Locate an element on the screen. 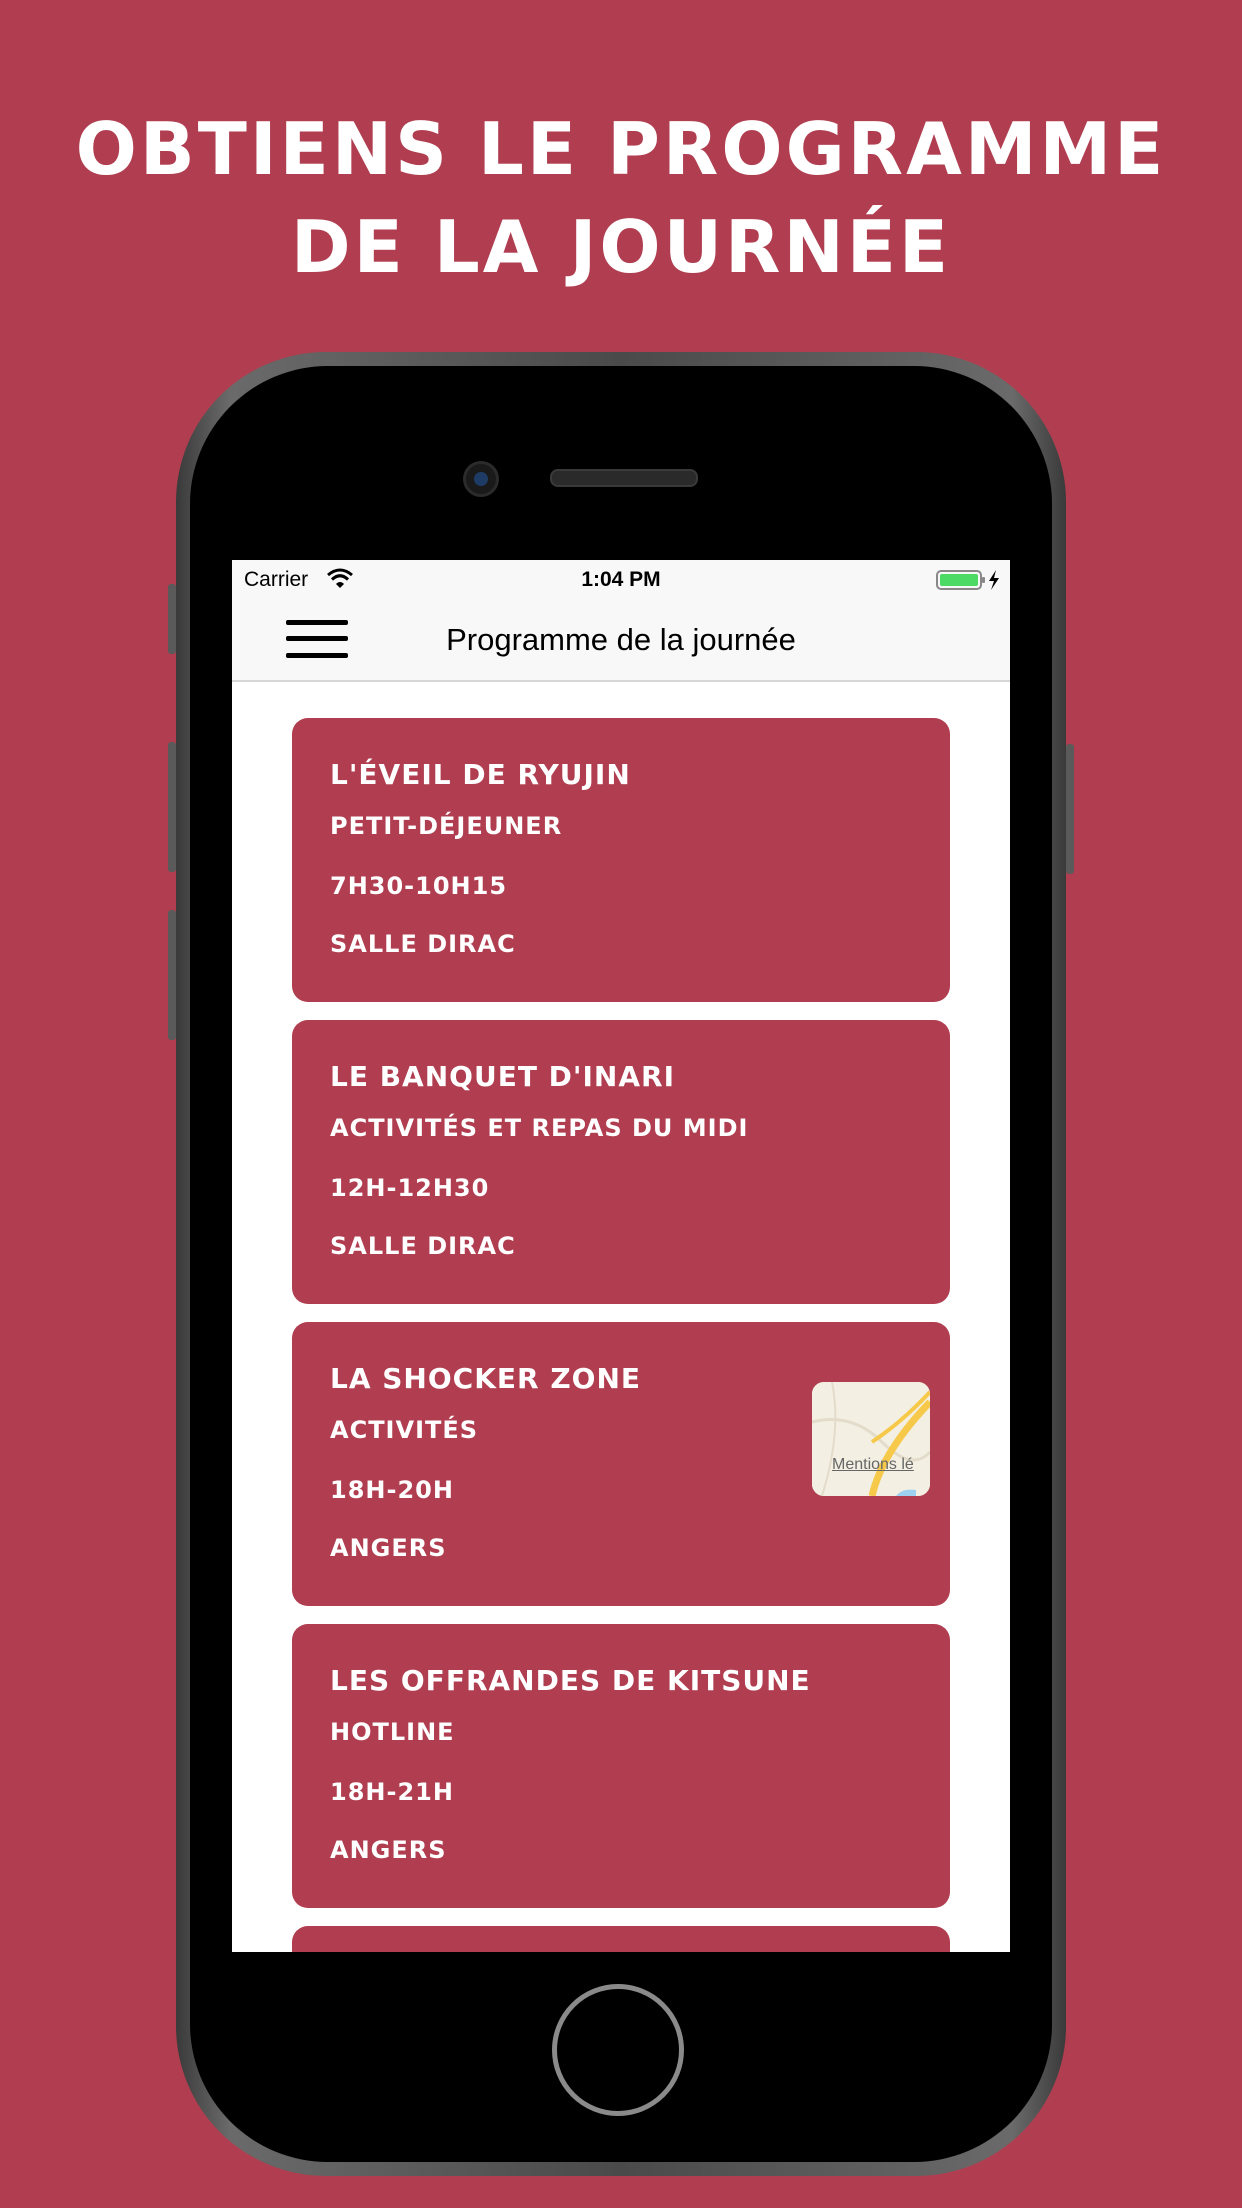 This screenshot has height=2208, width=1242. promo-headline: Obtiens le programme de la journée is located at coordinates (621, 198).